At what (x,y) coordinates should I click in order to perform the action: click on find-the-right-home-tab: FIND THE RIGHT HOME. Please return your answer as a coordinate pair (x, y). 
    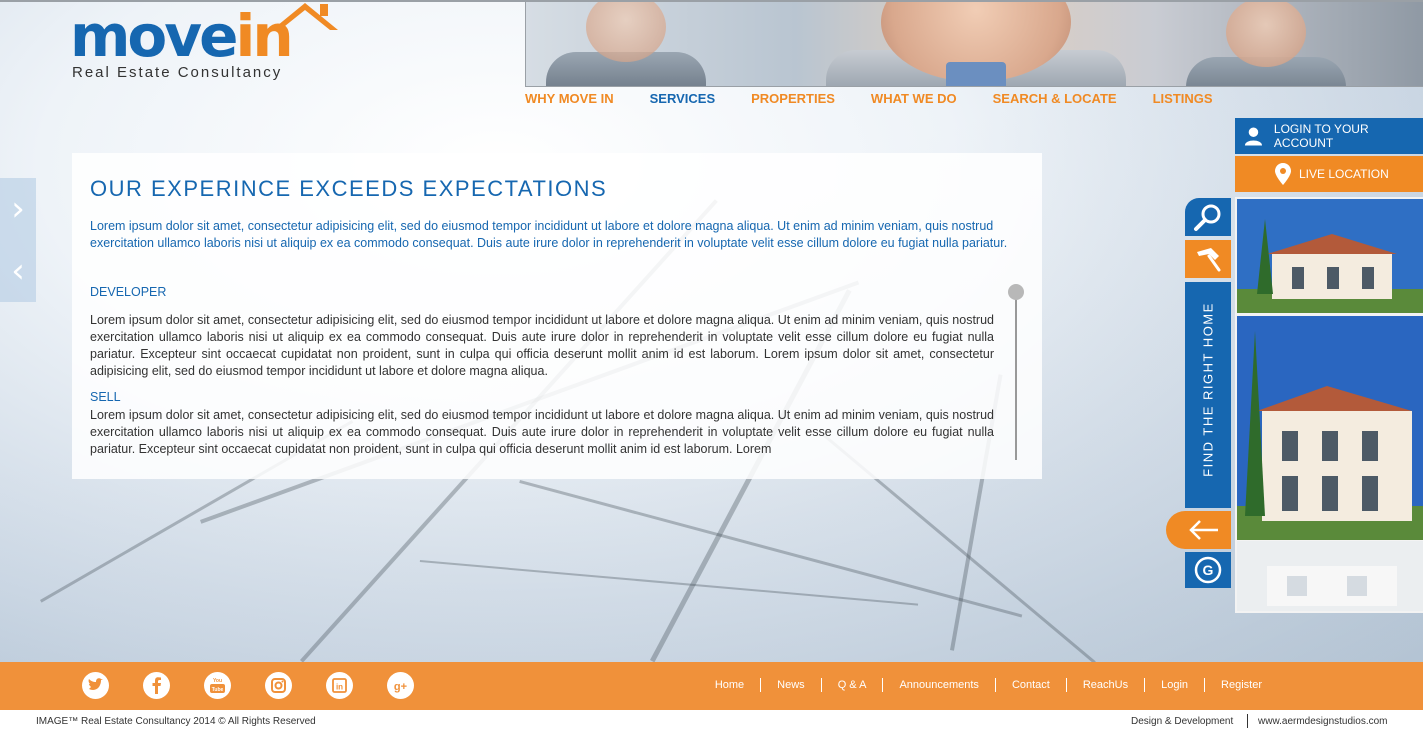
    Looking at the image, I should click on (1208, 395).